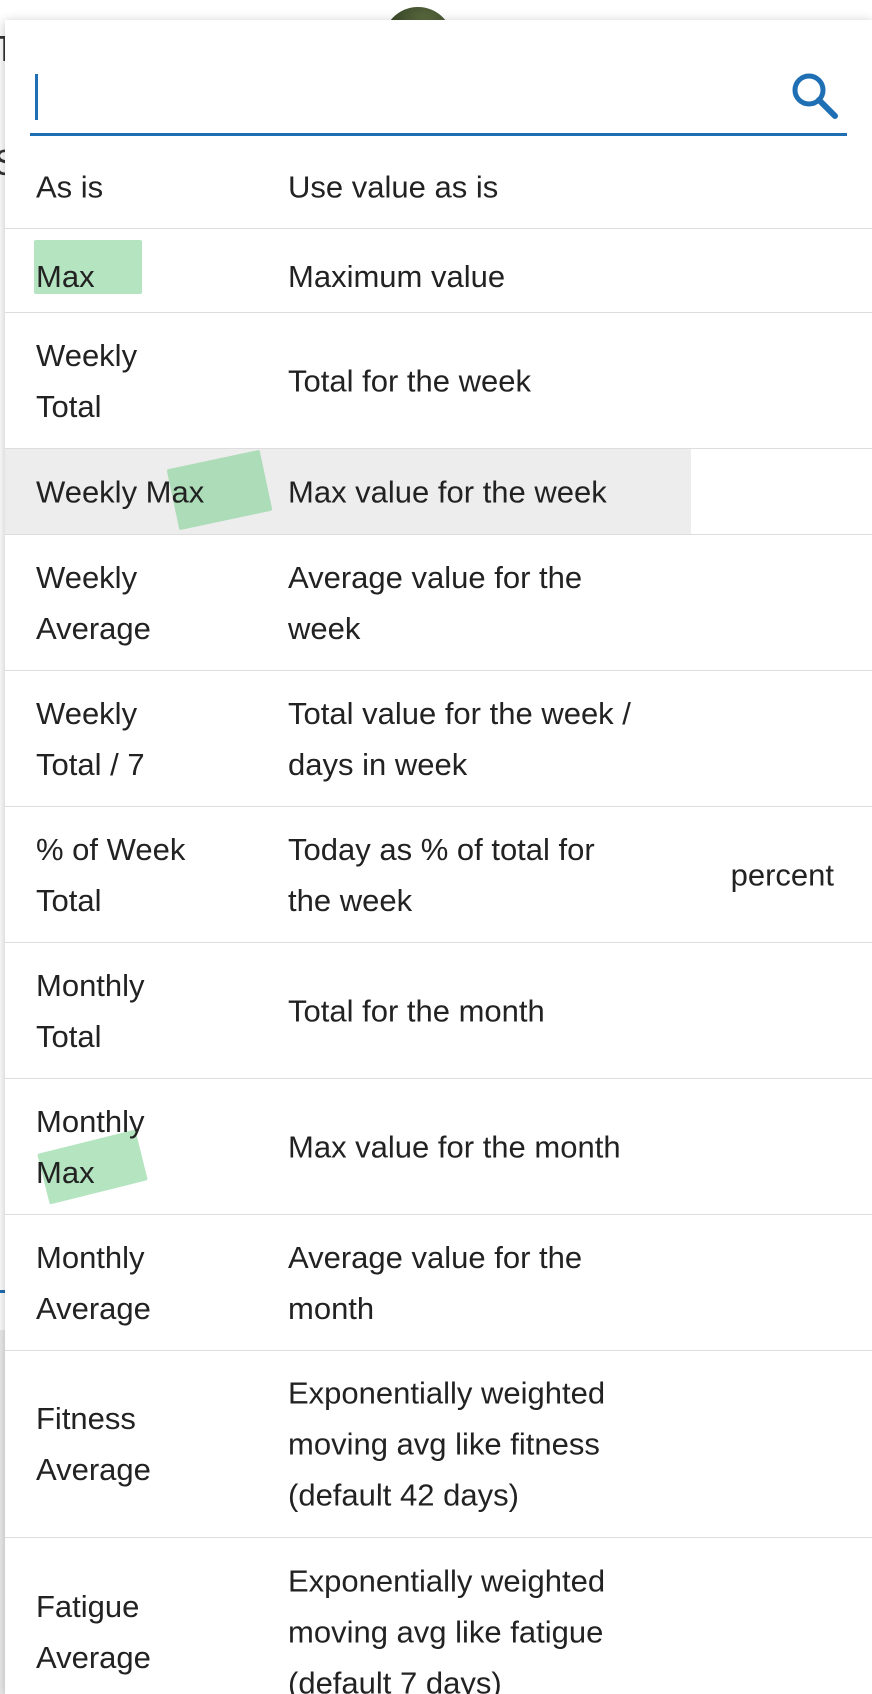 The image size is (872, 1694). What do you see at coordinates (397, 276) in the screenshot?
I see `option-description: Maximum value` at bounding box center [397, 276].